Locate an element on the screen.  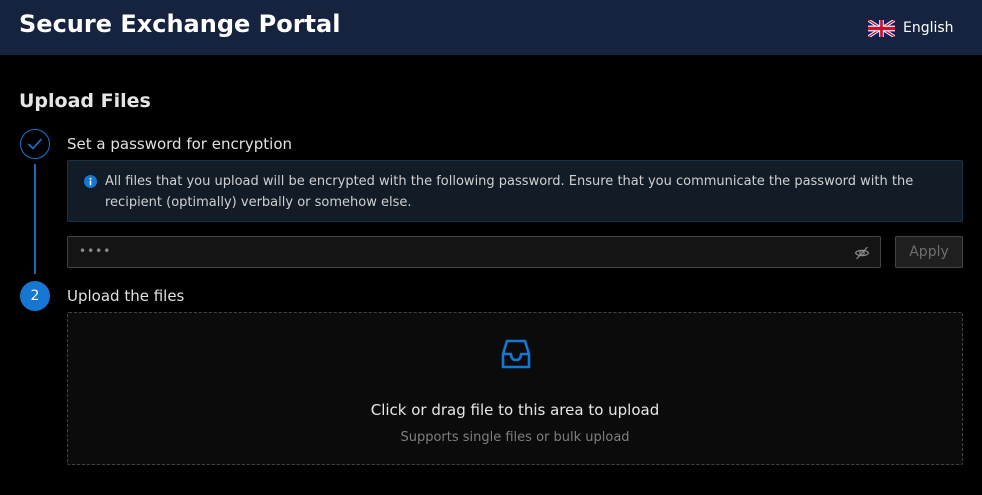
upload-hint: Supports single files or bulk upload is located at coordinates (515, 437).